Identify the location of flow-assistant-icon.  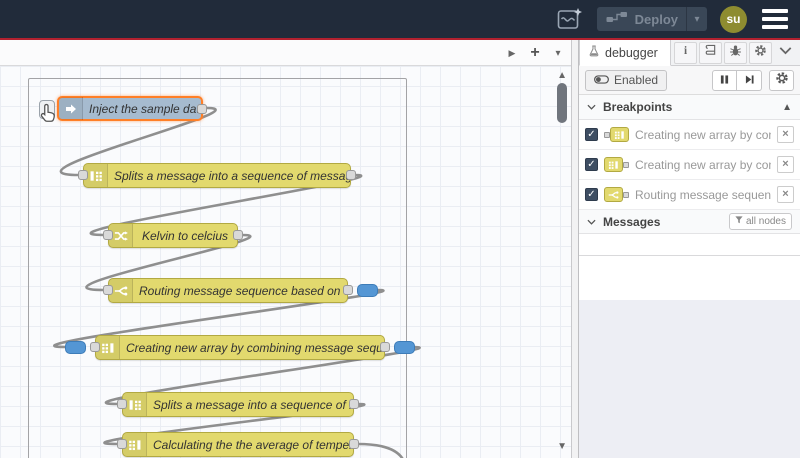
(570, 19).